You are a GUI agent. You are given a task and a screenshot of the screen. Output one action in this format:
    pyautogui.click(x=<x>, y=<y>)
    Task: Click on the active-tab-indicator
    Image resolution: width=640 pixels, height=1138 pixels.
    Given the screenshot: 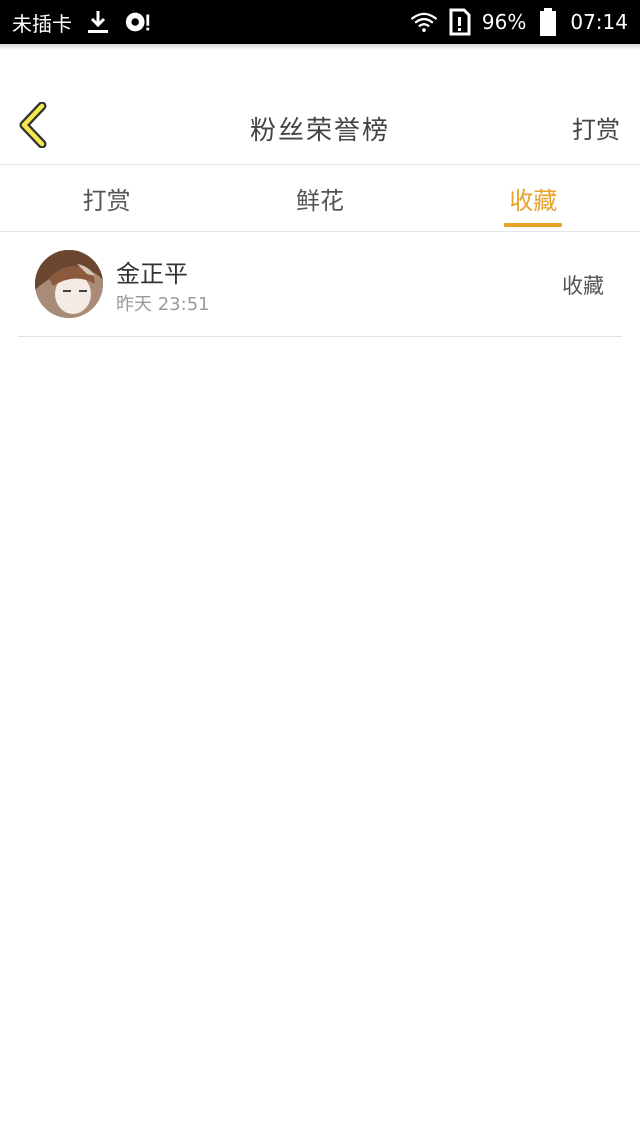 What is the action you would take?
    pyautogui.click(x=533, y=225)
    